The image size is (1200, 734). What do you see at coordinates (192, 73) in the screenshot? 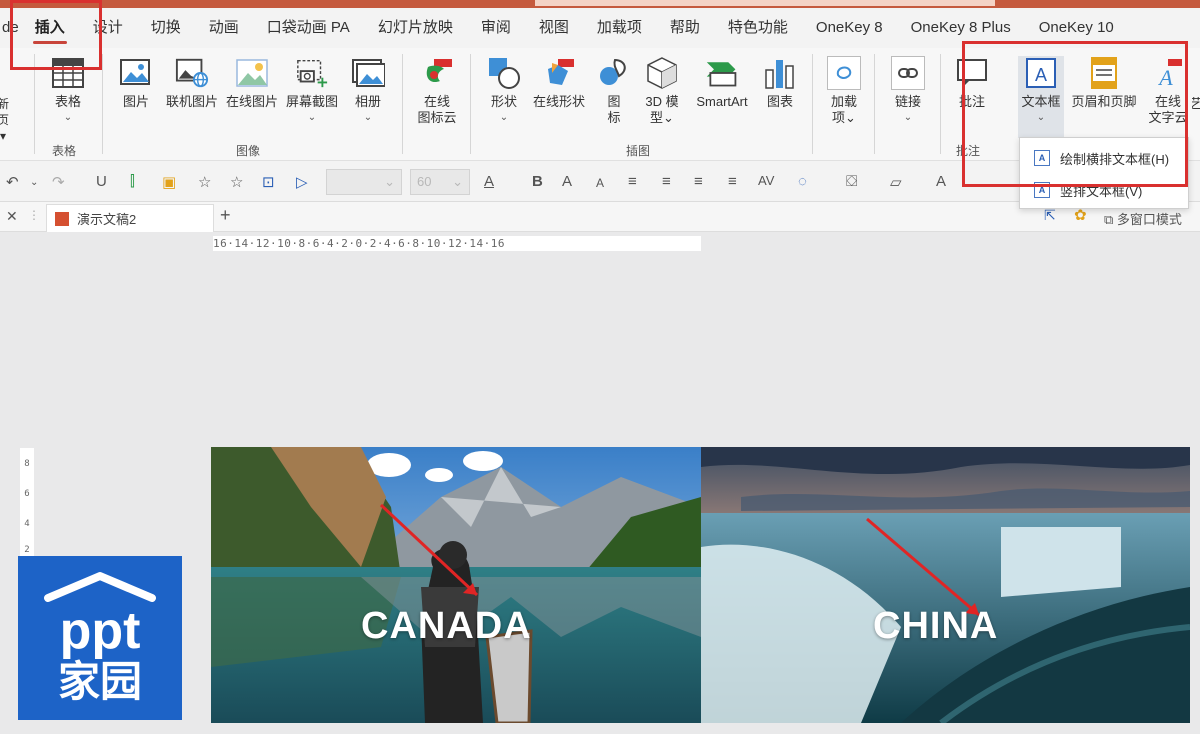
I see `online-picture-icon` at bounding box center [192, 73].